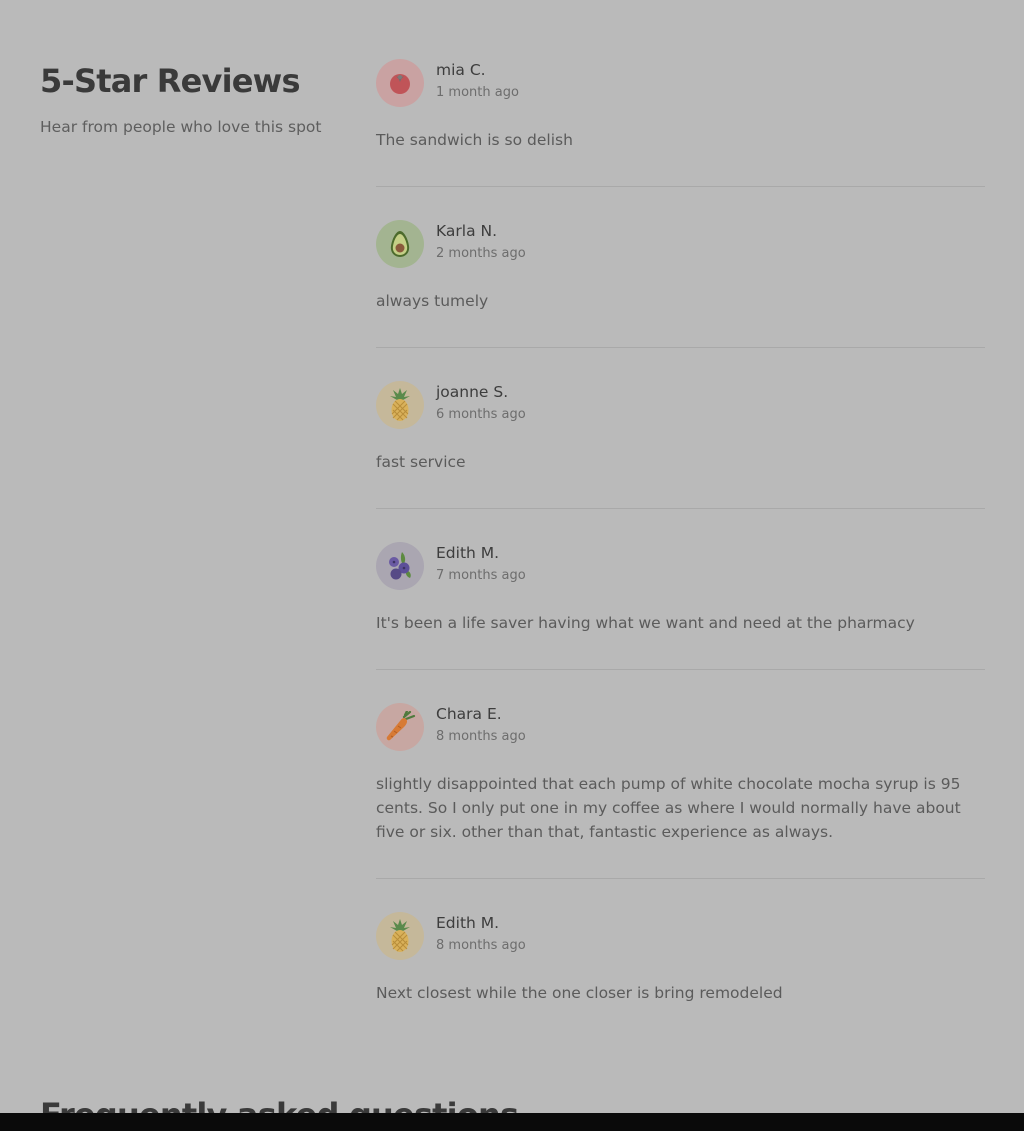  I want to click on carrot-icon, so click(400, 727).